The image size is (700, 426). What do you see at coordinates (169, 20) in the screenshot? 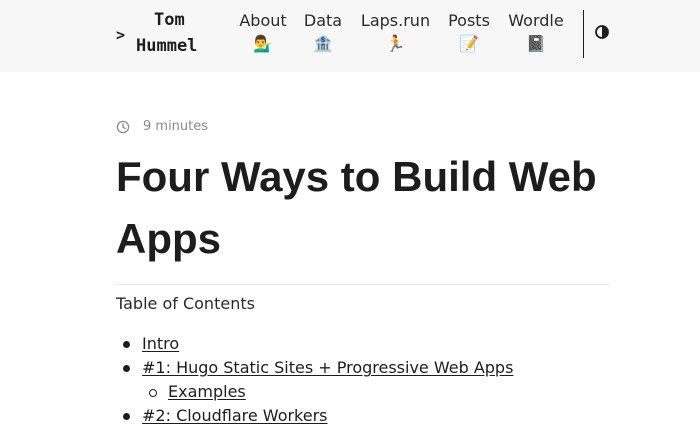
I see `logo-first-name: Tom` at bounding box center [169, 20].